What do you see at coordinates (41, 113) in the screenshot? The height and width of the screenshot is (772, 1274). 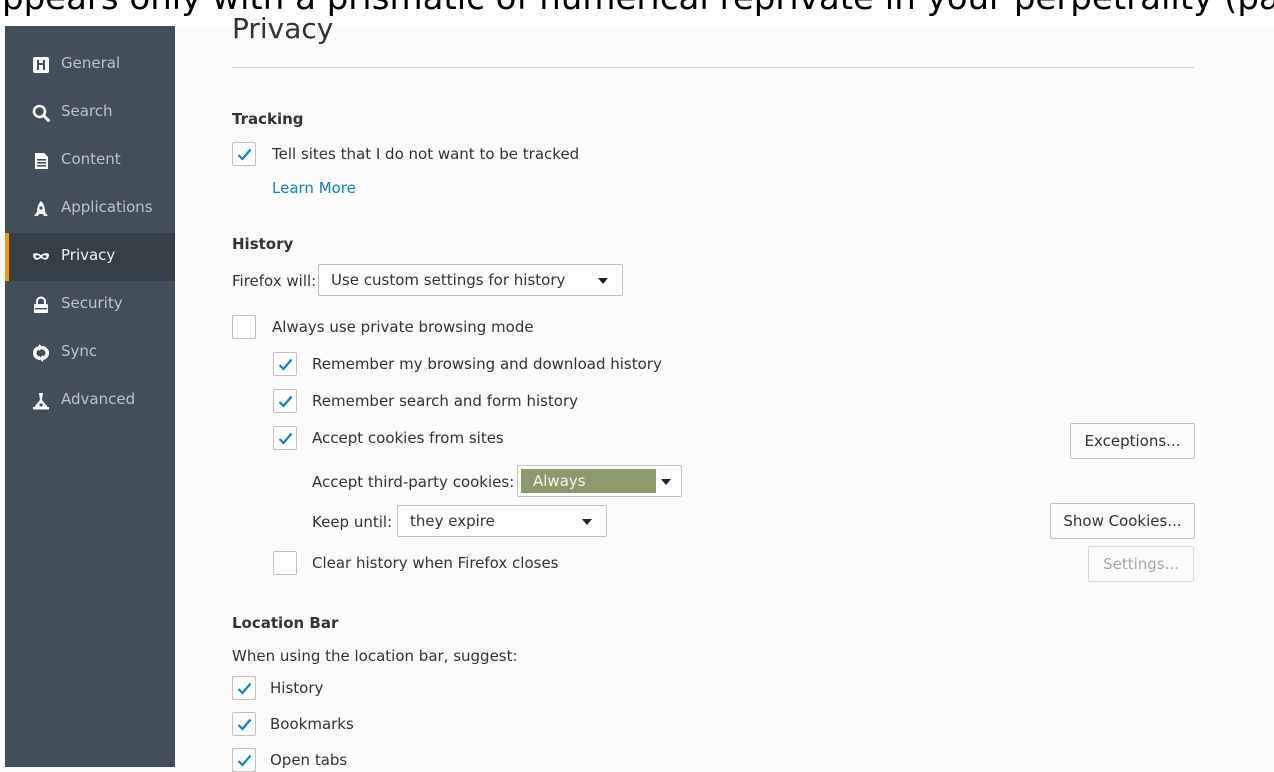 I see `search-icon` at bounding box center [41, 113].